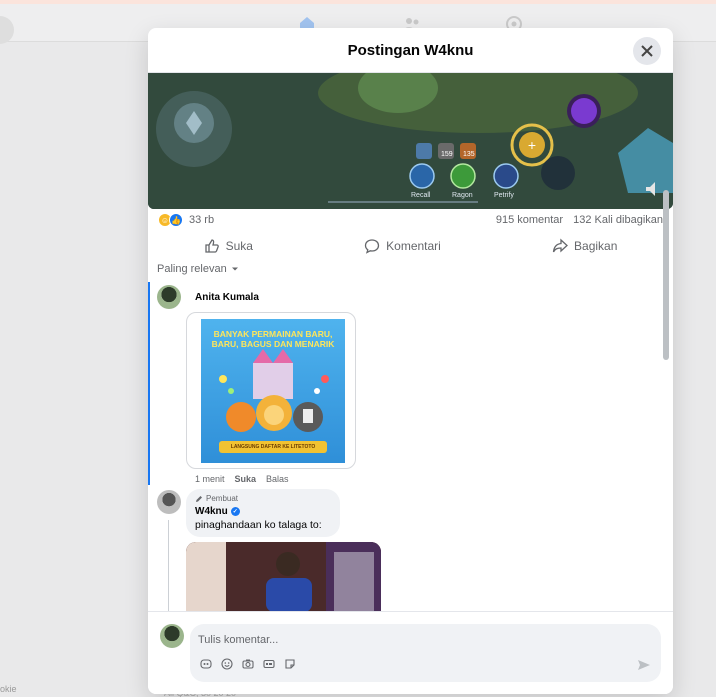 This screenshot has height=697, width=716. I want to click on comment-author: W4knu, so click(211, 511).